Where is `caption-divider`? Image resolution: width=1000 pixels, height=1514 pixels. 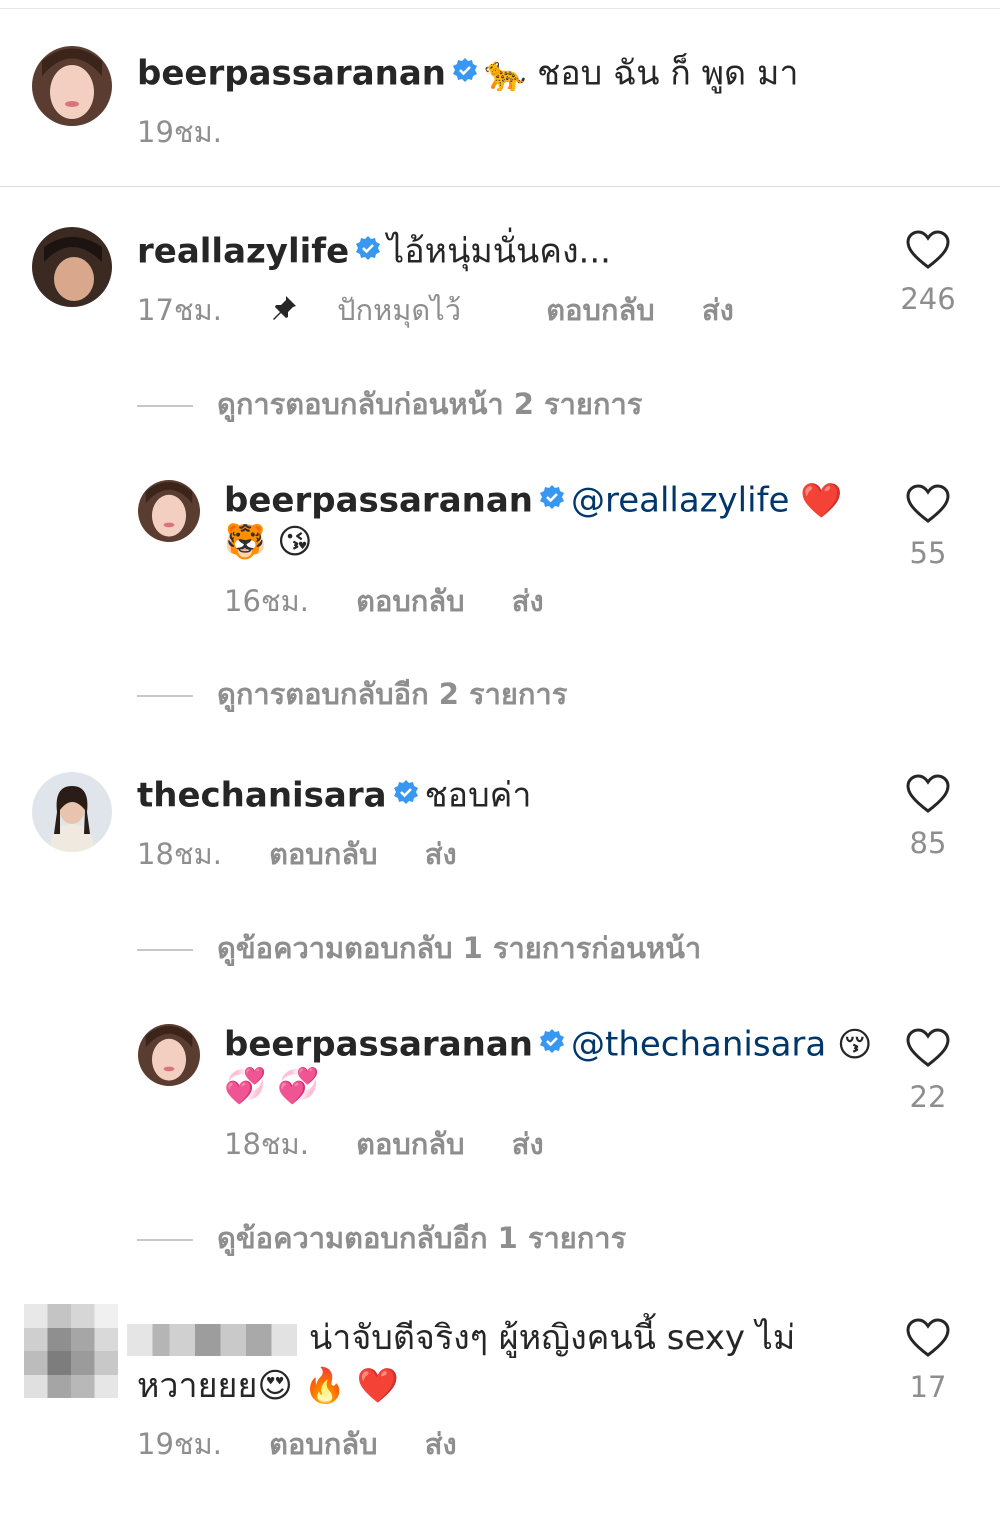 caption-divider is located at coordinates (500, 186).